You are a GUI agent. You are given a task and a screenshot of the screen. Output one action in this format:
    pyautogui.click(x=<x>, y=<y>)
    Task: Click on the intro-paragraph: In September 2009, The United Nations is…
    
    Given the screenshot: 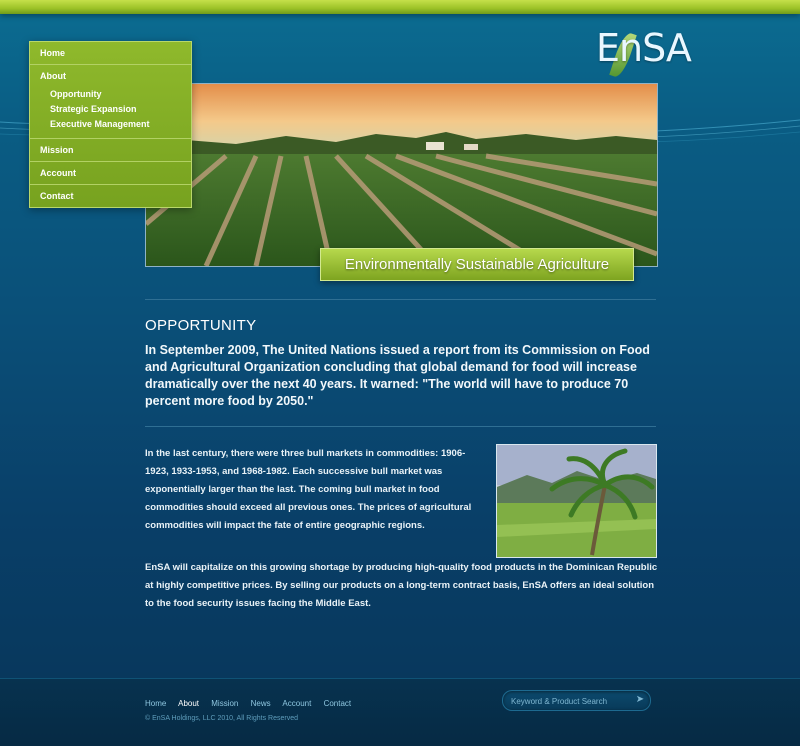 What is the action you would take?
    pyautogui.click(x=397, y=375)
    